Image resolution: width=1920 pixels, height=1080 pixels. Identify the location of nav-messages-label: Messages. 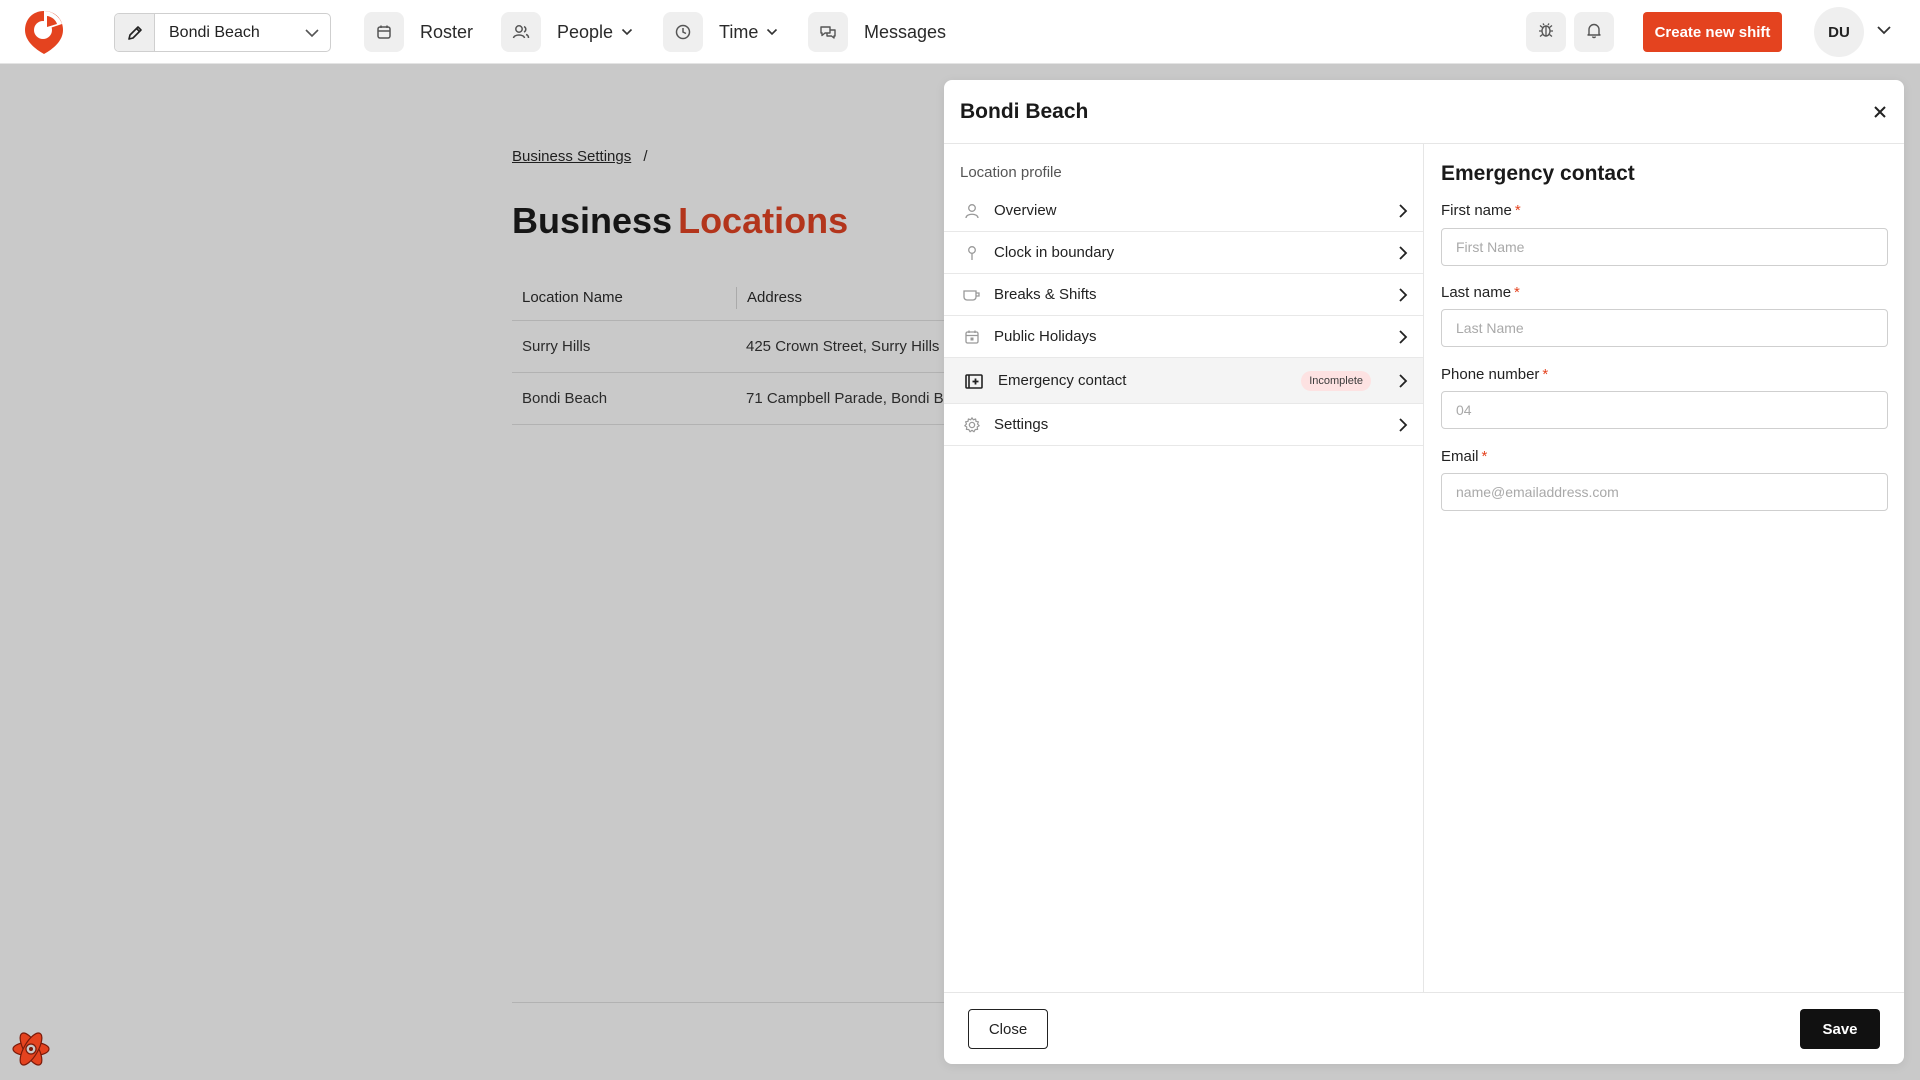
(905, 31).